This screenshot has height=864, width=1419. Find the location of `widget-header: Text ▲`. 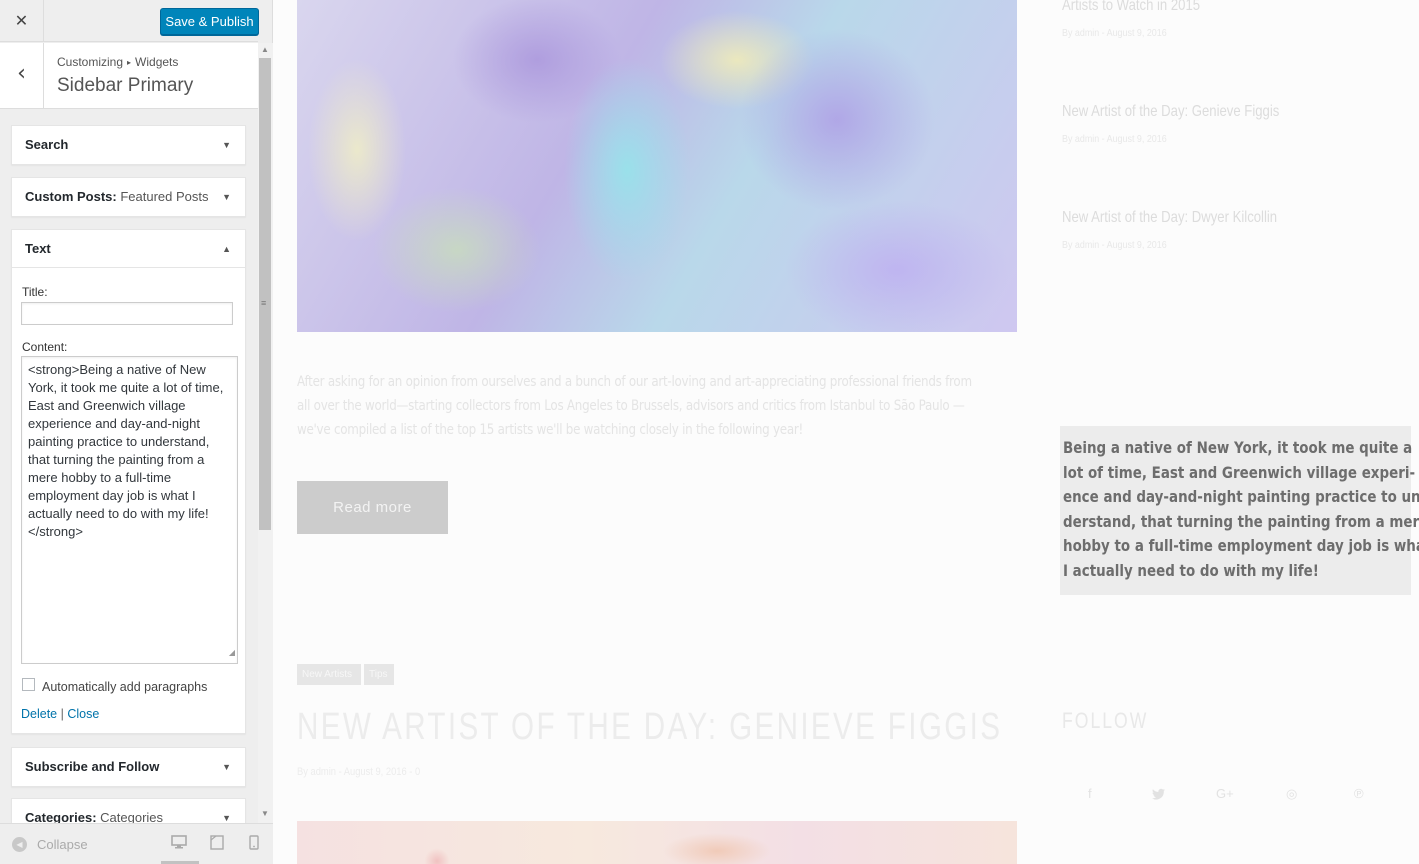

widget-header: Text ▲ is located at coordinates (128, 249).